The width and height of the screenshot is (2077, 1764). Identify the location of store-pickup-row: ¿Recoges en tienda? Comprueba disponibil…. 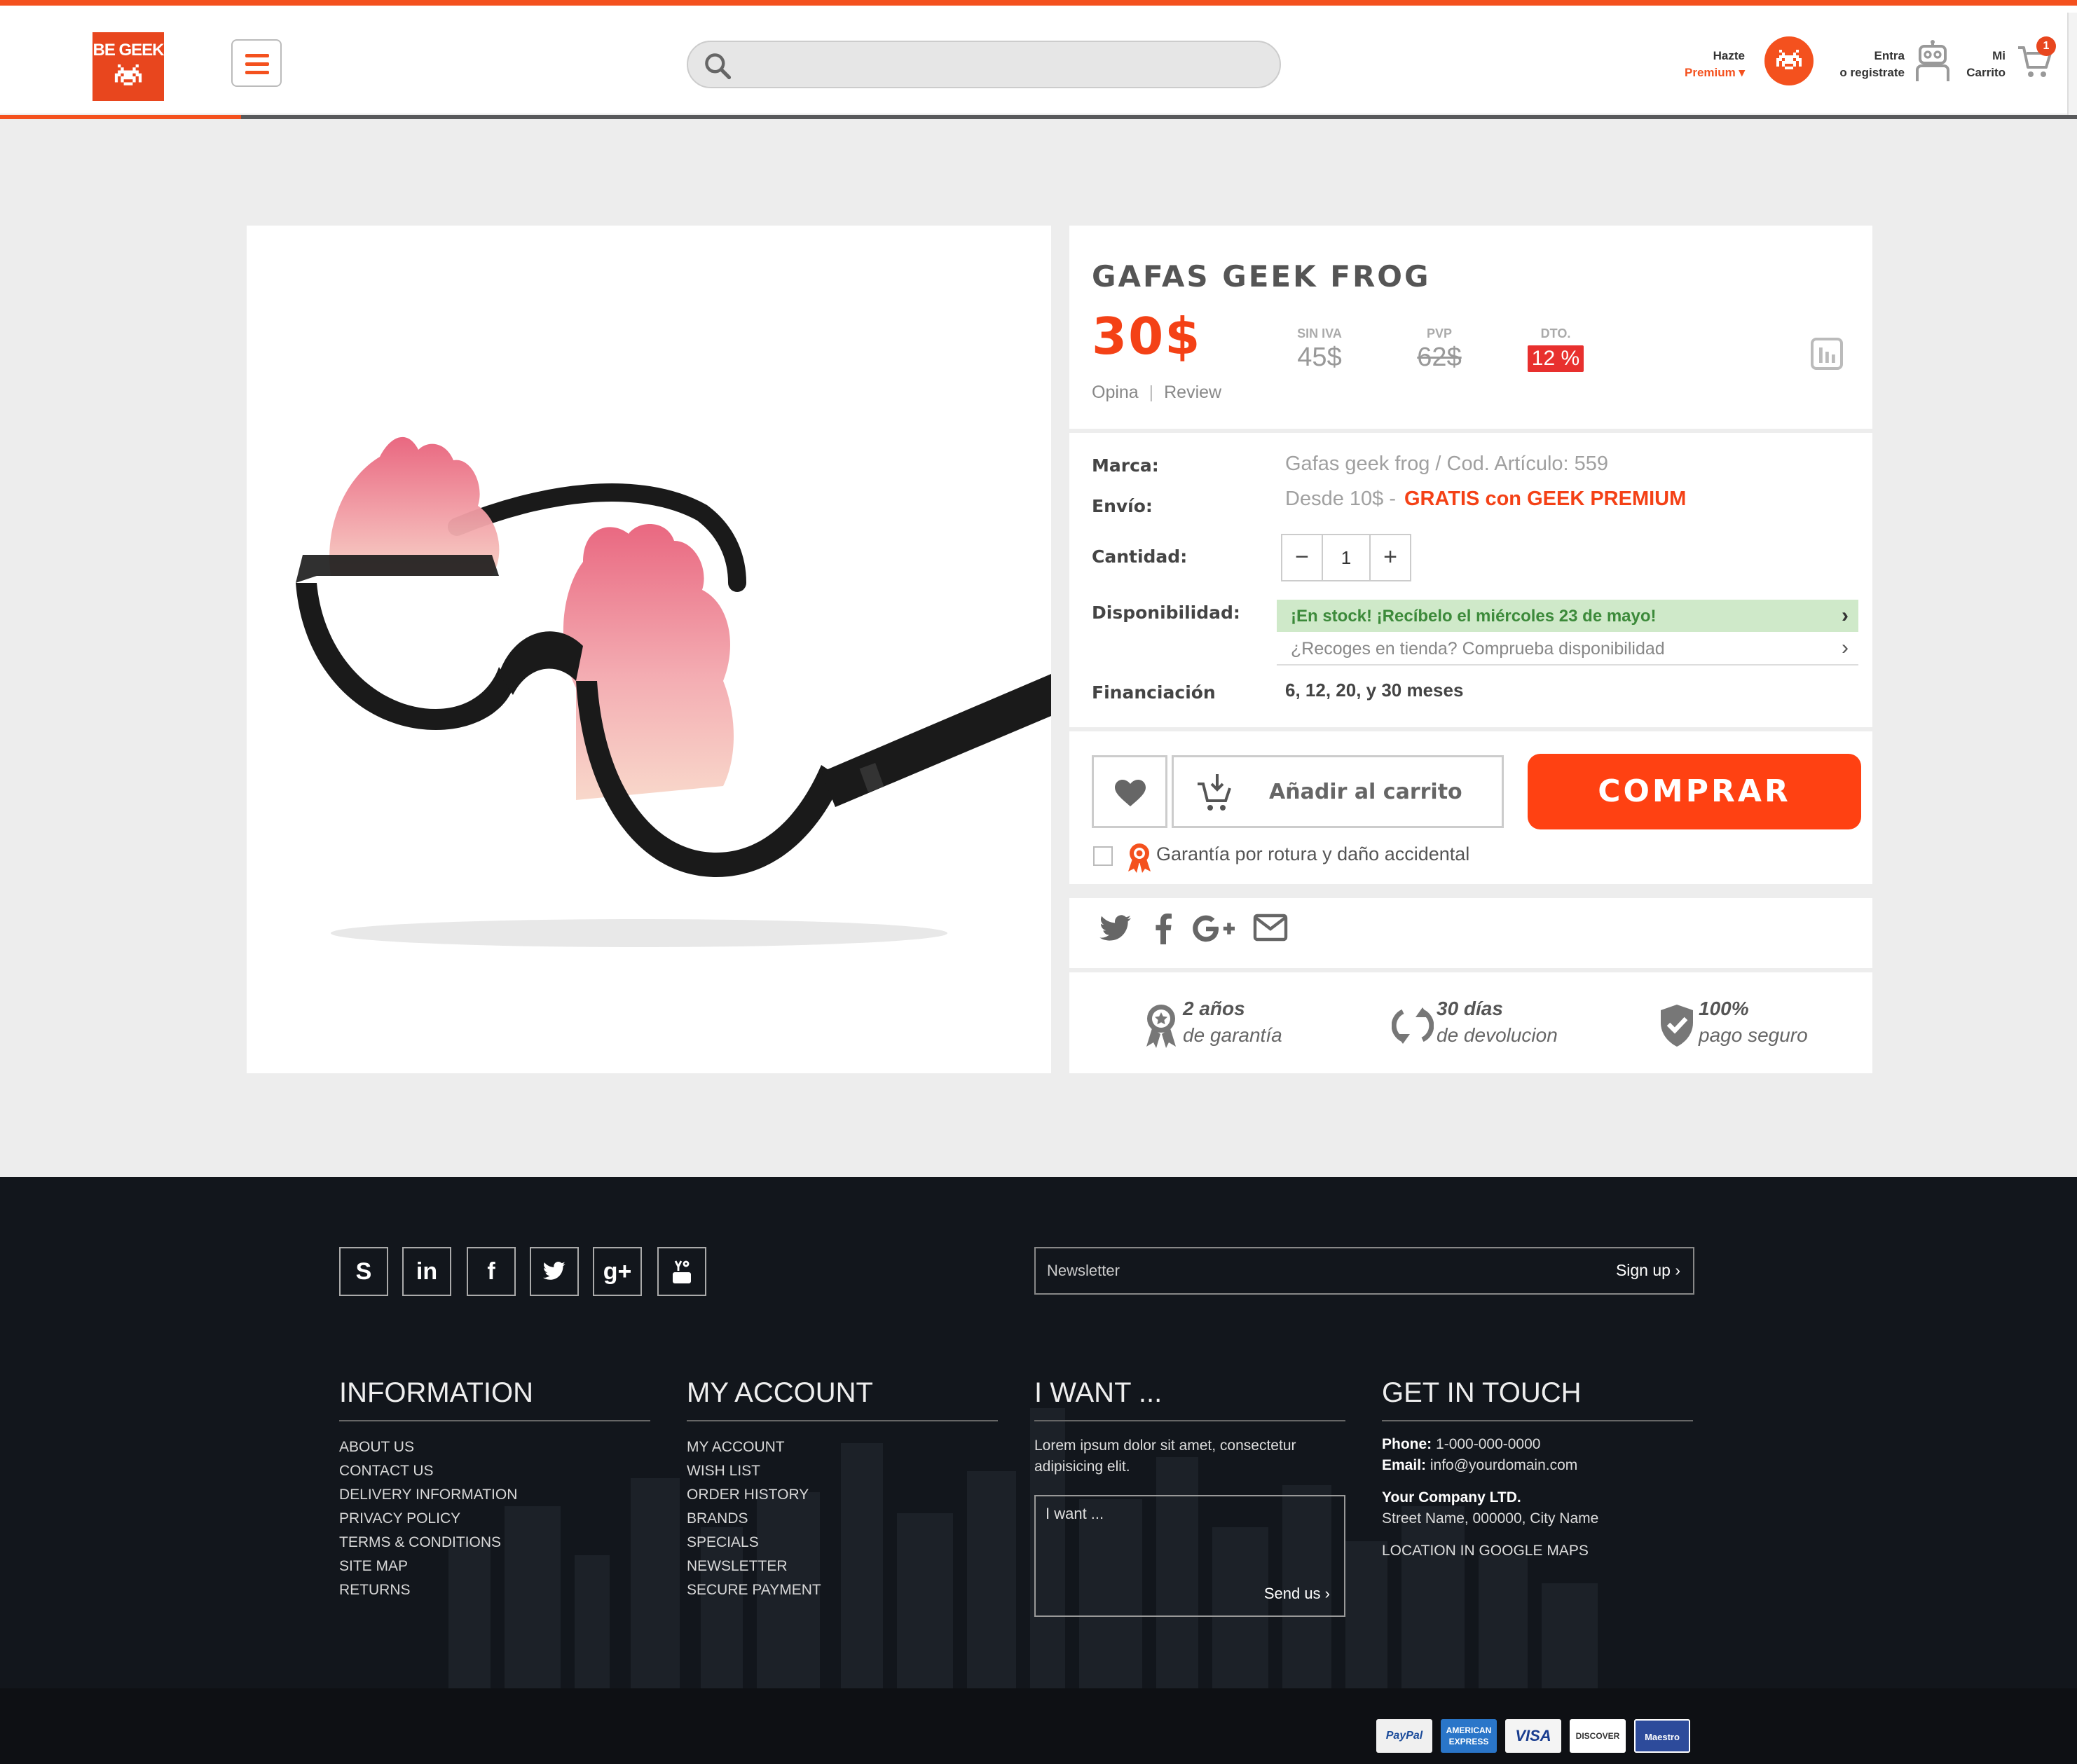
(1568, 649).